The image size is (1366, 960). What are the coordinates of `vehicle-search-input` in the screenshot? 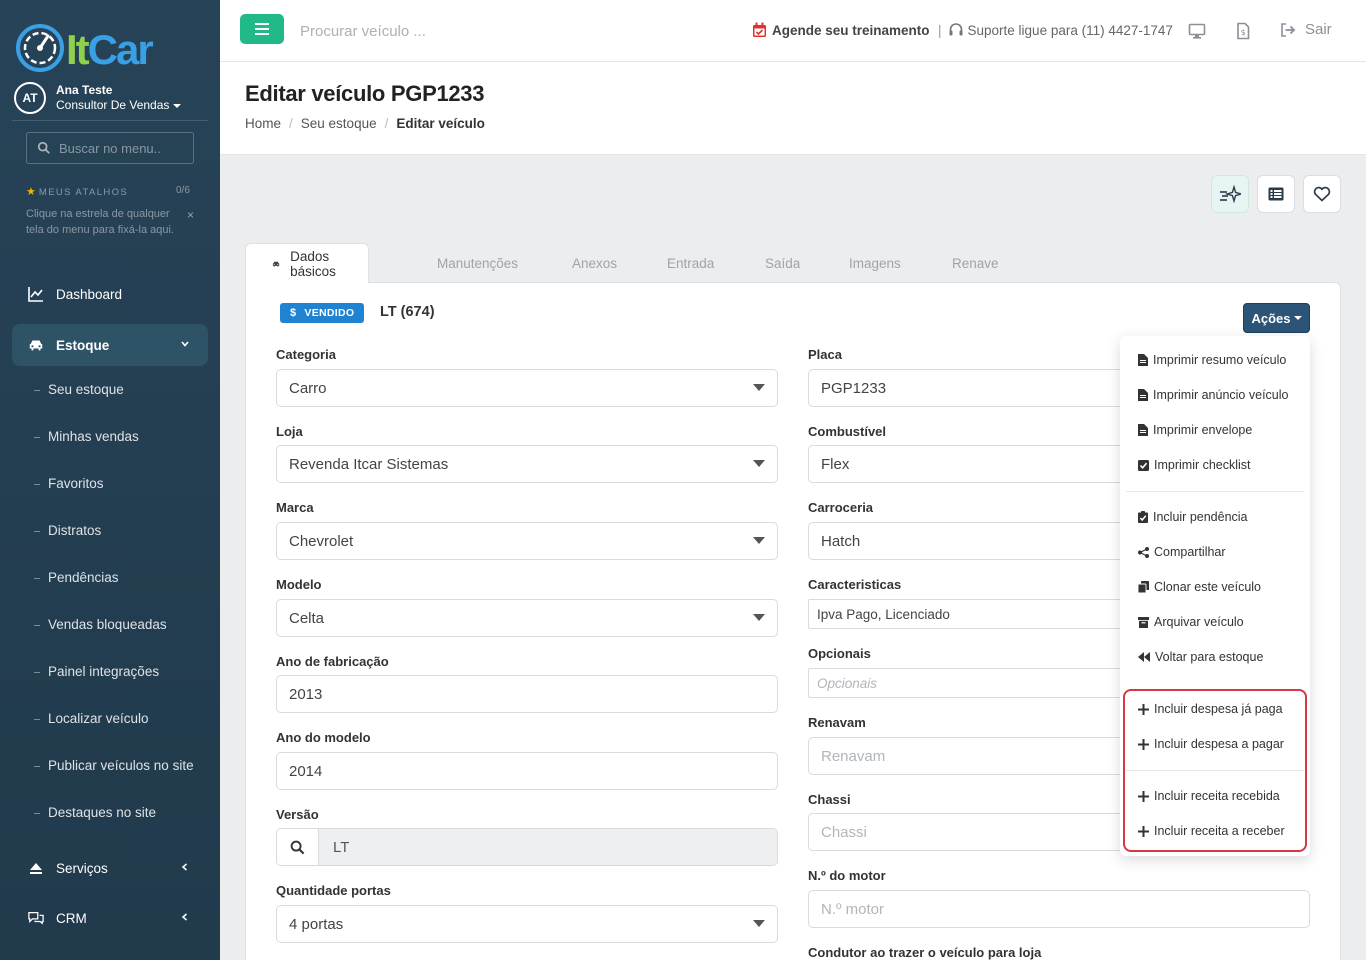 It's located at (450, 31).